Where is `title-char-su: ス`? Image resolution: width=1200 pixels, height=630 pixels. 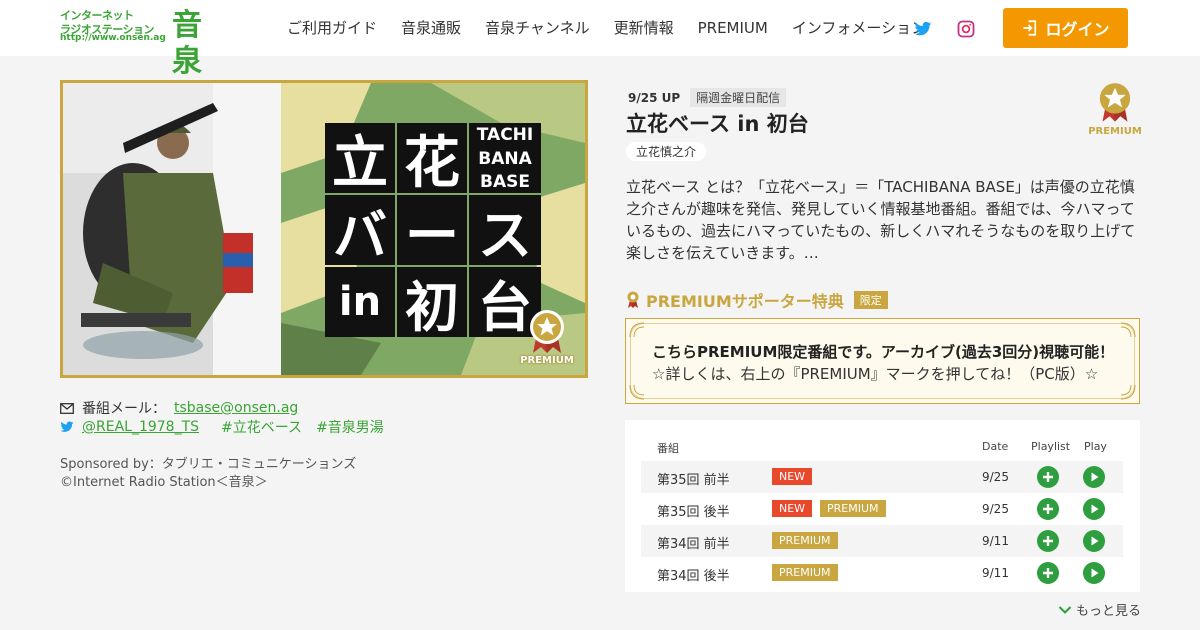
title-char-su: ス is located at coordinates (505, 231).